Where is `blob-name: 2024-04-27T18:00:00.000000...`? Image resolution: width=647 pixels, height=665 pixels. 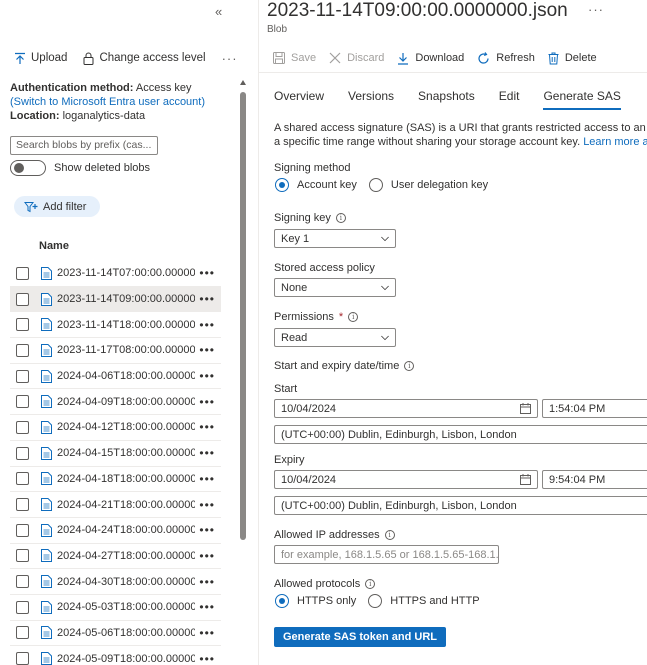 blob-name: 2024-04-27T18:00:00.000000... is located at coordinates (126, 556).